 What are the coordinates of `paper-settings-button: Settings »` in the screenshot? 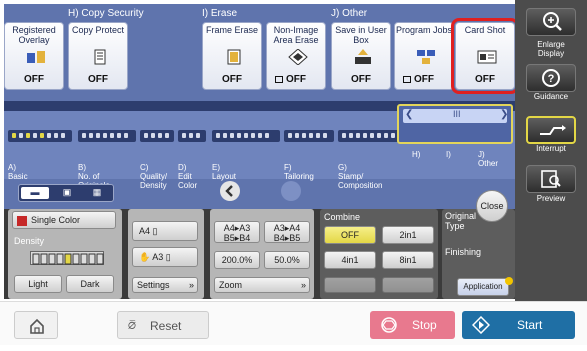 It's located at (165, 285).